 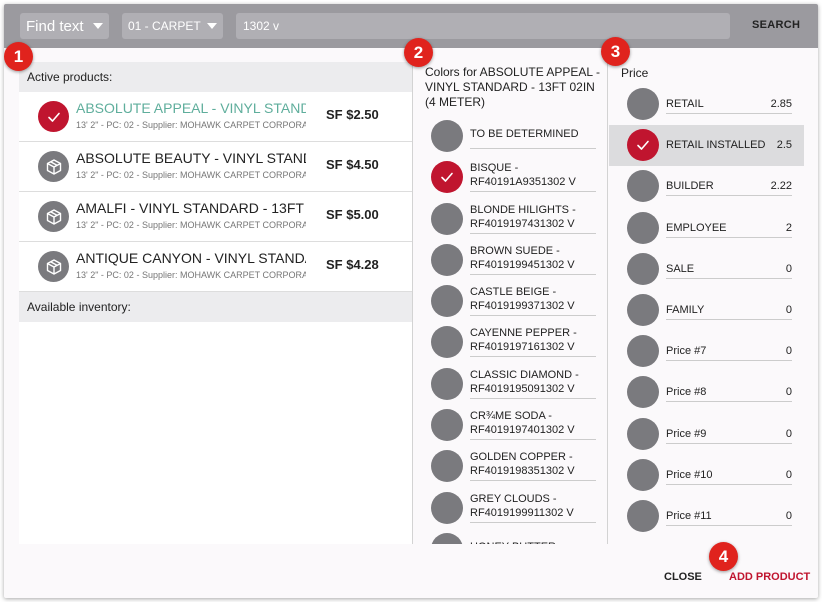 I want to click on price-row: Price #7 0, so click(x=706, y=351).